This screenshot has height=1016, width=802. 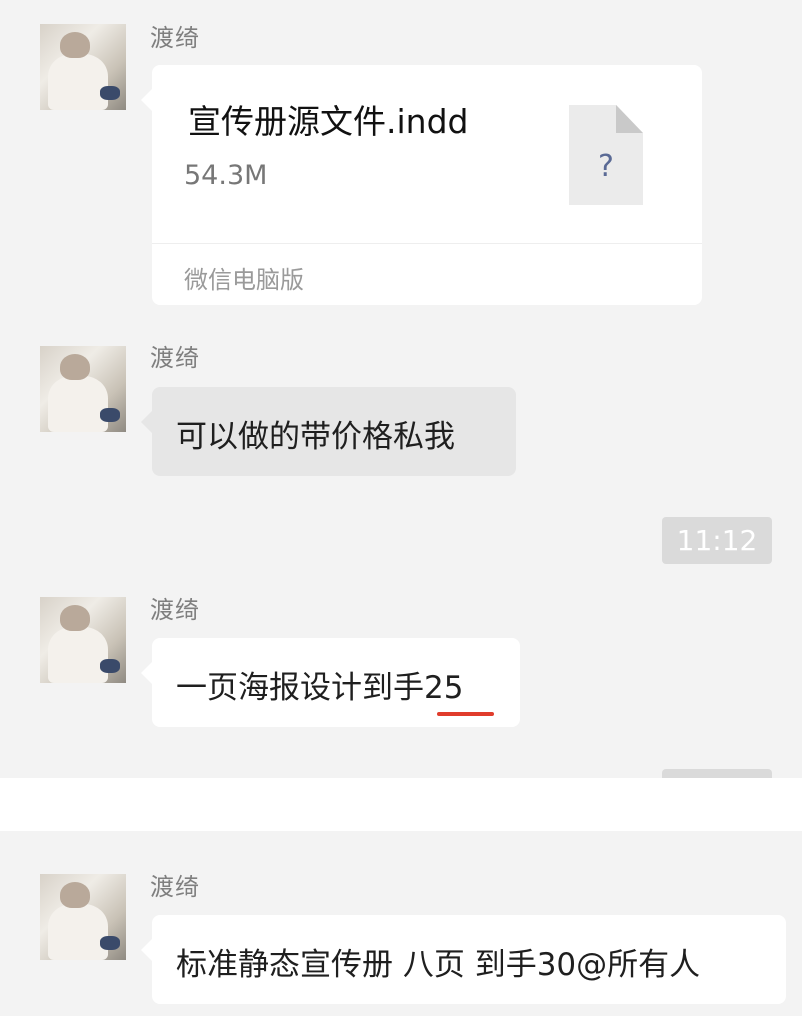 What do you see at coordinates (226, 175) in the screenshot?
I see `file-size: 54.3M` at bounding box center [226, 175].